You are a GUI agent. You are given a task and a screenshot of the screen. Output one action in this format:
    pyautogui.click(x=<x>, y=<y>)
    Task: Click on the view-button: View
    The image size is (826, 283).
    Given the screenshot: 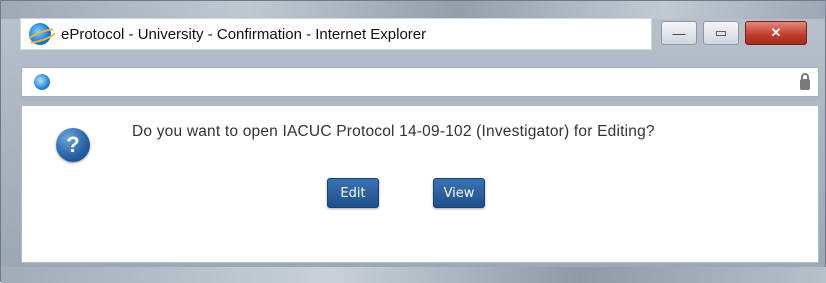 What is the action you would take?
    pyautogui.click(x=459, y=193)
    